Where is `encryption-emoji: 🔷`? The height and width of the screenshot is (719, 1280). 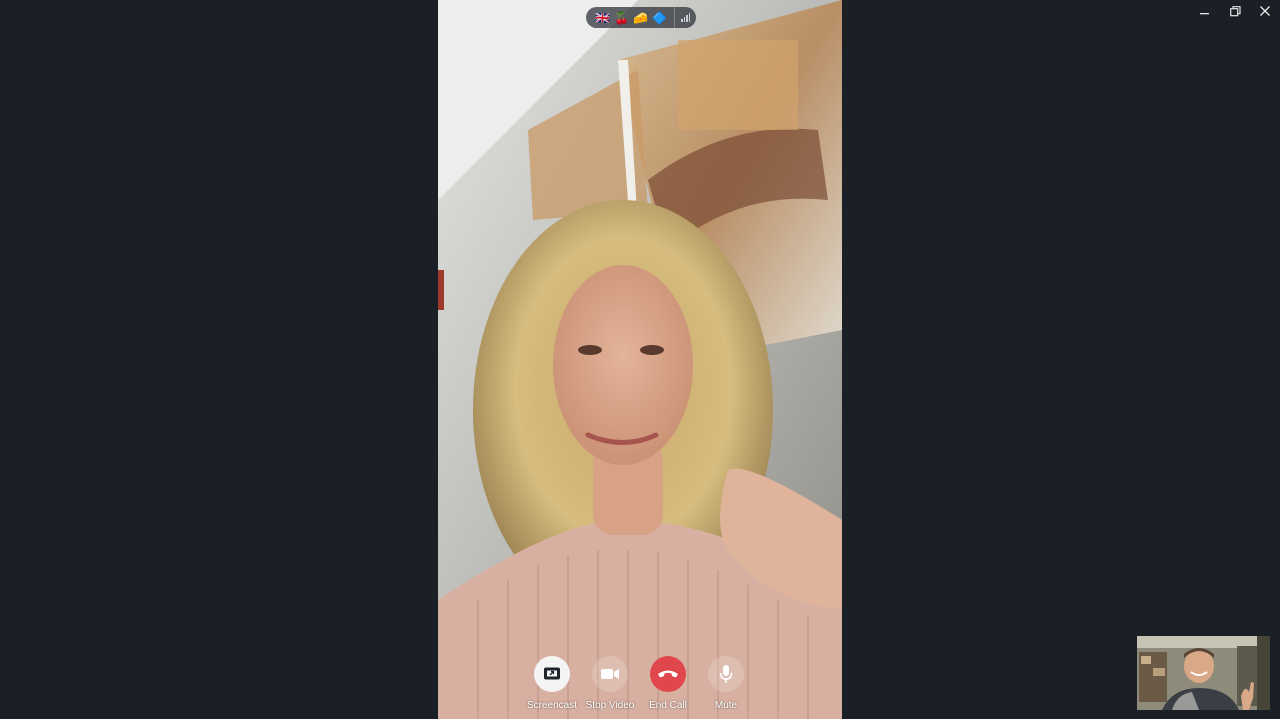 encryption-emoji: 🔷 is located at coordinates (659, 17).